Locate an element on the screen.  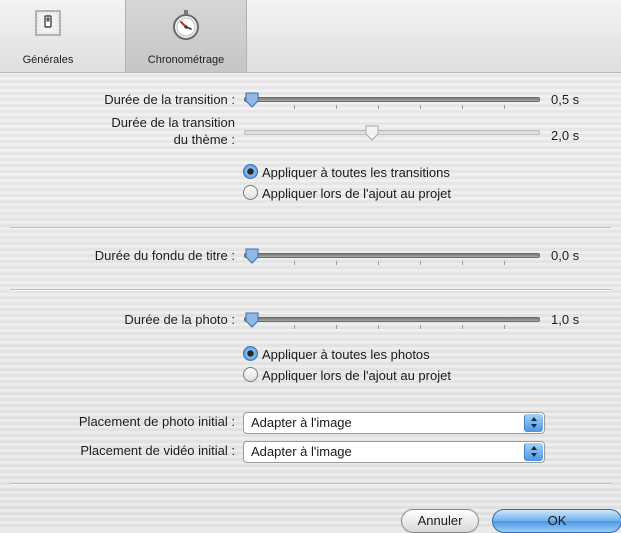
tab-chronometrage: Chronométrage is located at coordinates (186, 36).